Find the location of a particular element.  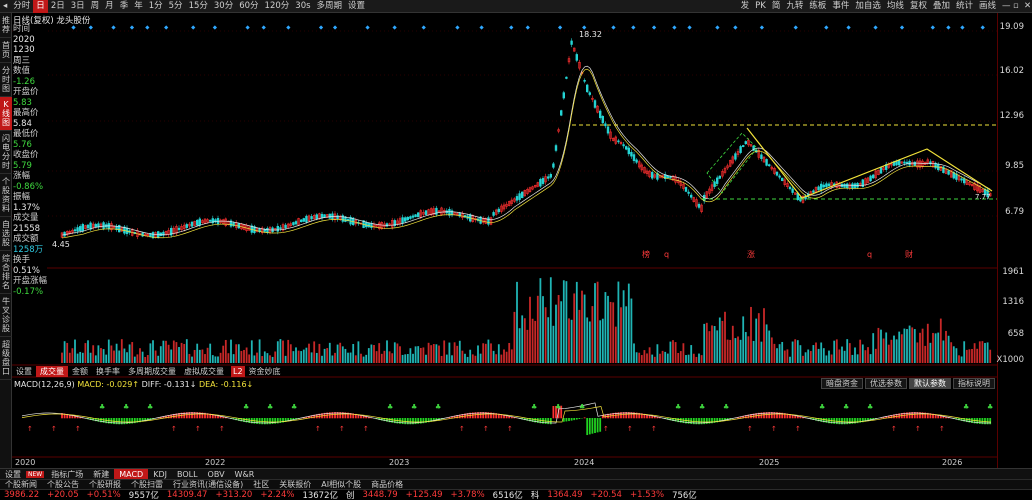

toolbar-action-button: 画线 is located at coordinates (987, 6).